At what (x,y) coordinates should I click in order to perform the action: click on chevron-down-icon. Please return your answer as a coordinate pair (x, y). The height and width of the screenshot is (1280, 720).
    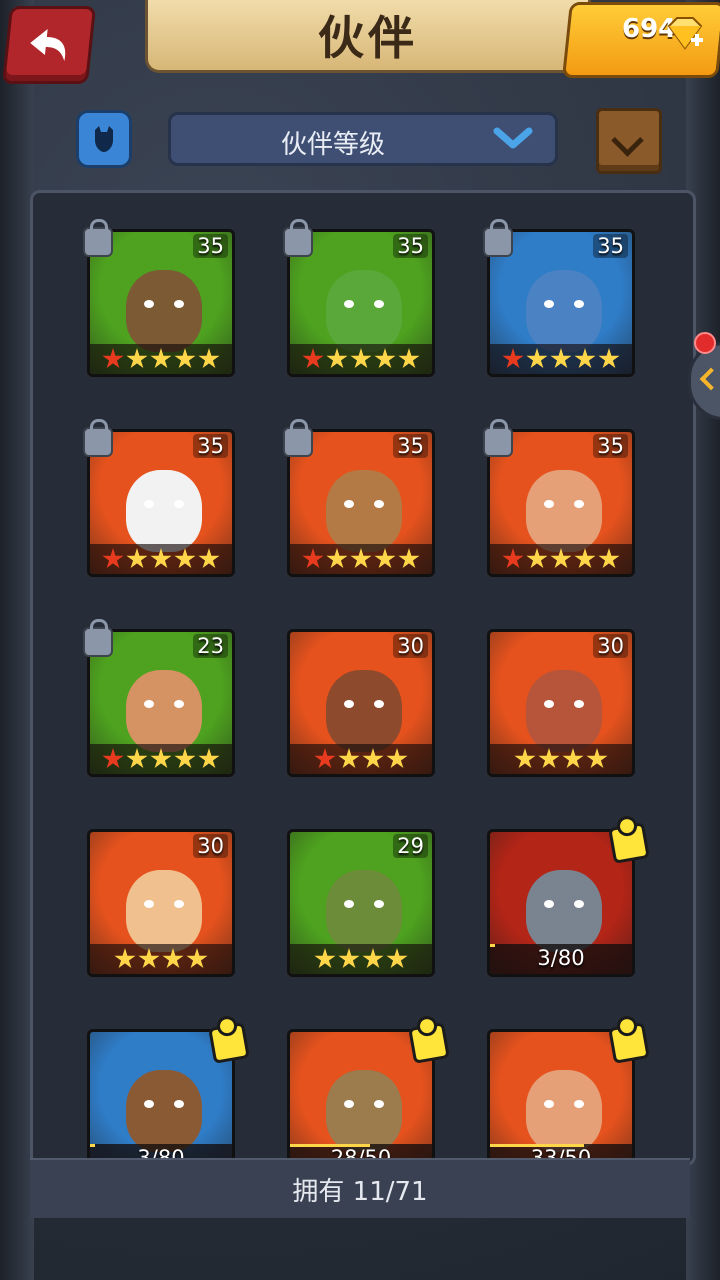
    Looking at the image, I should click on (513, 138).